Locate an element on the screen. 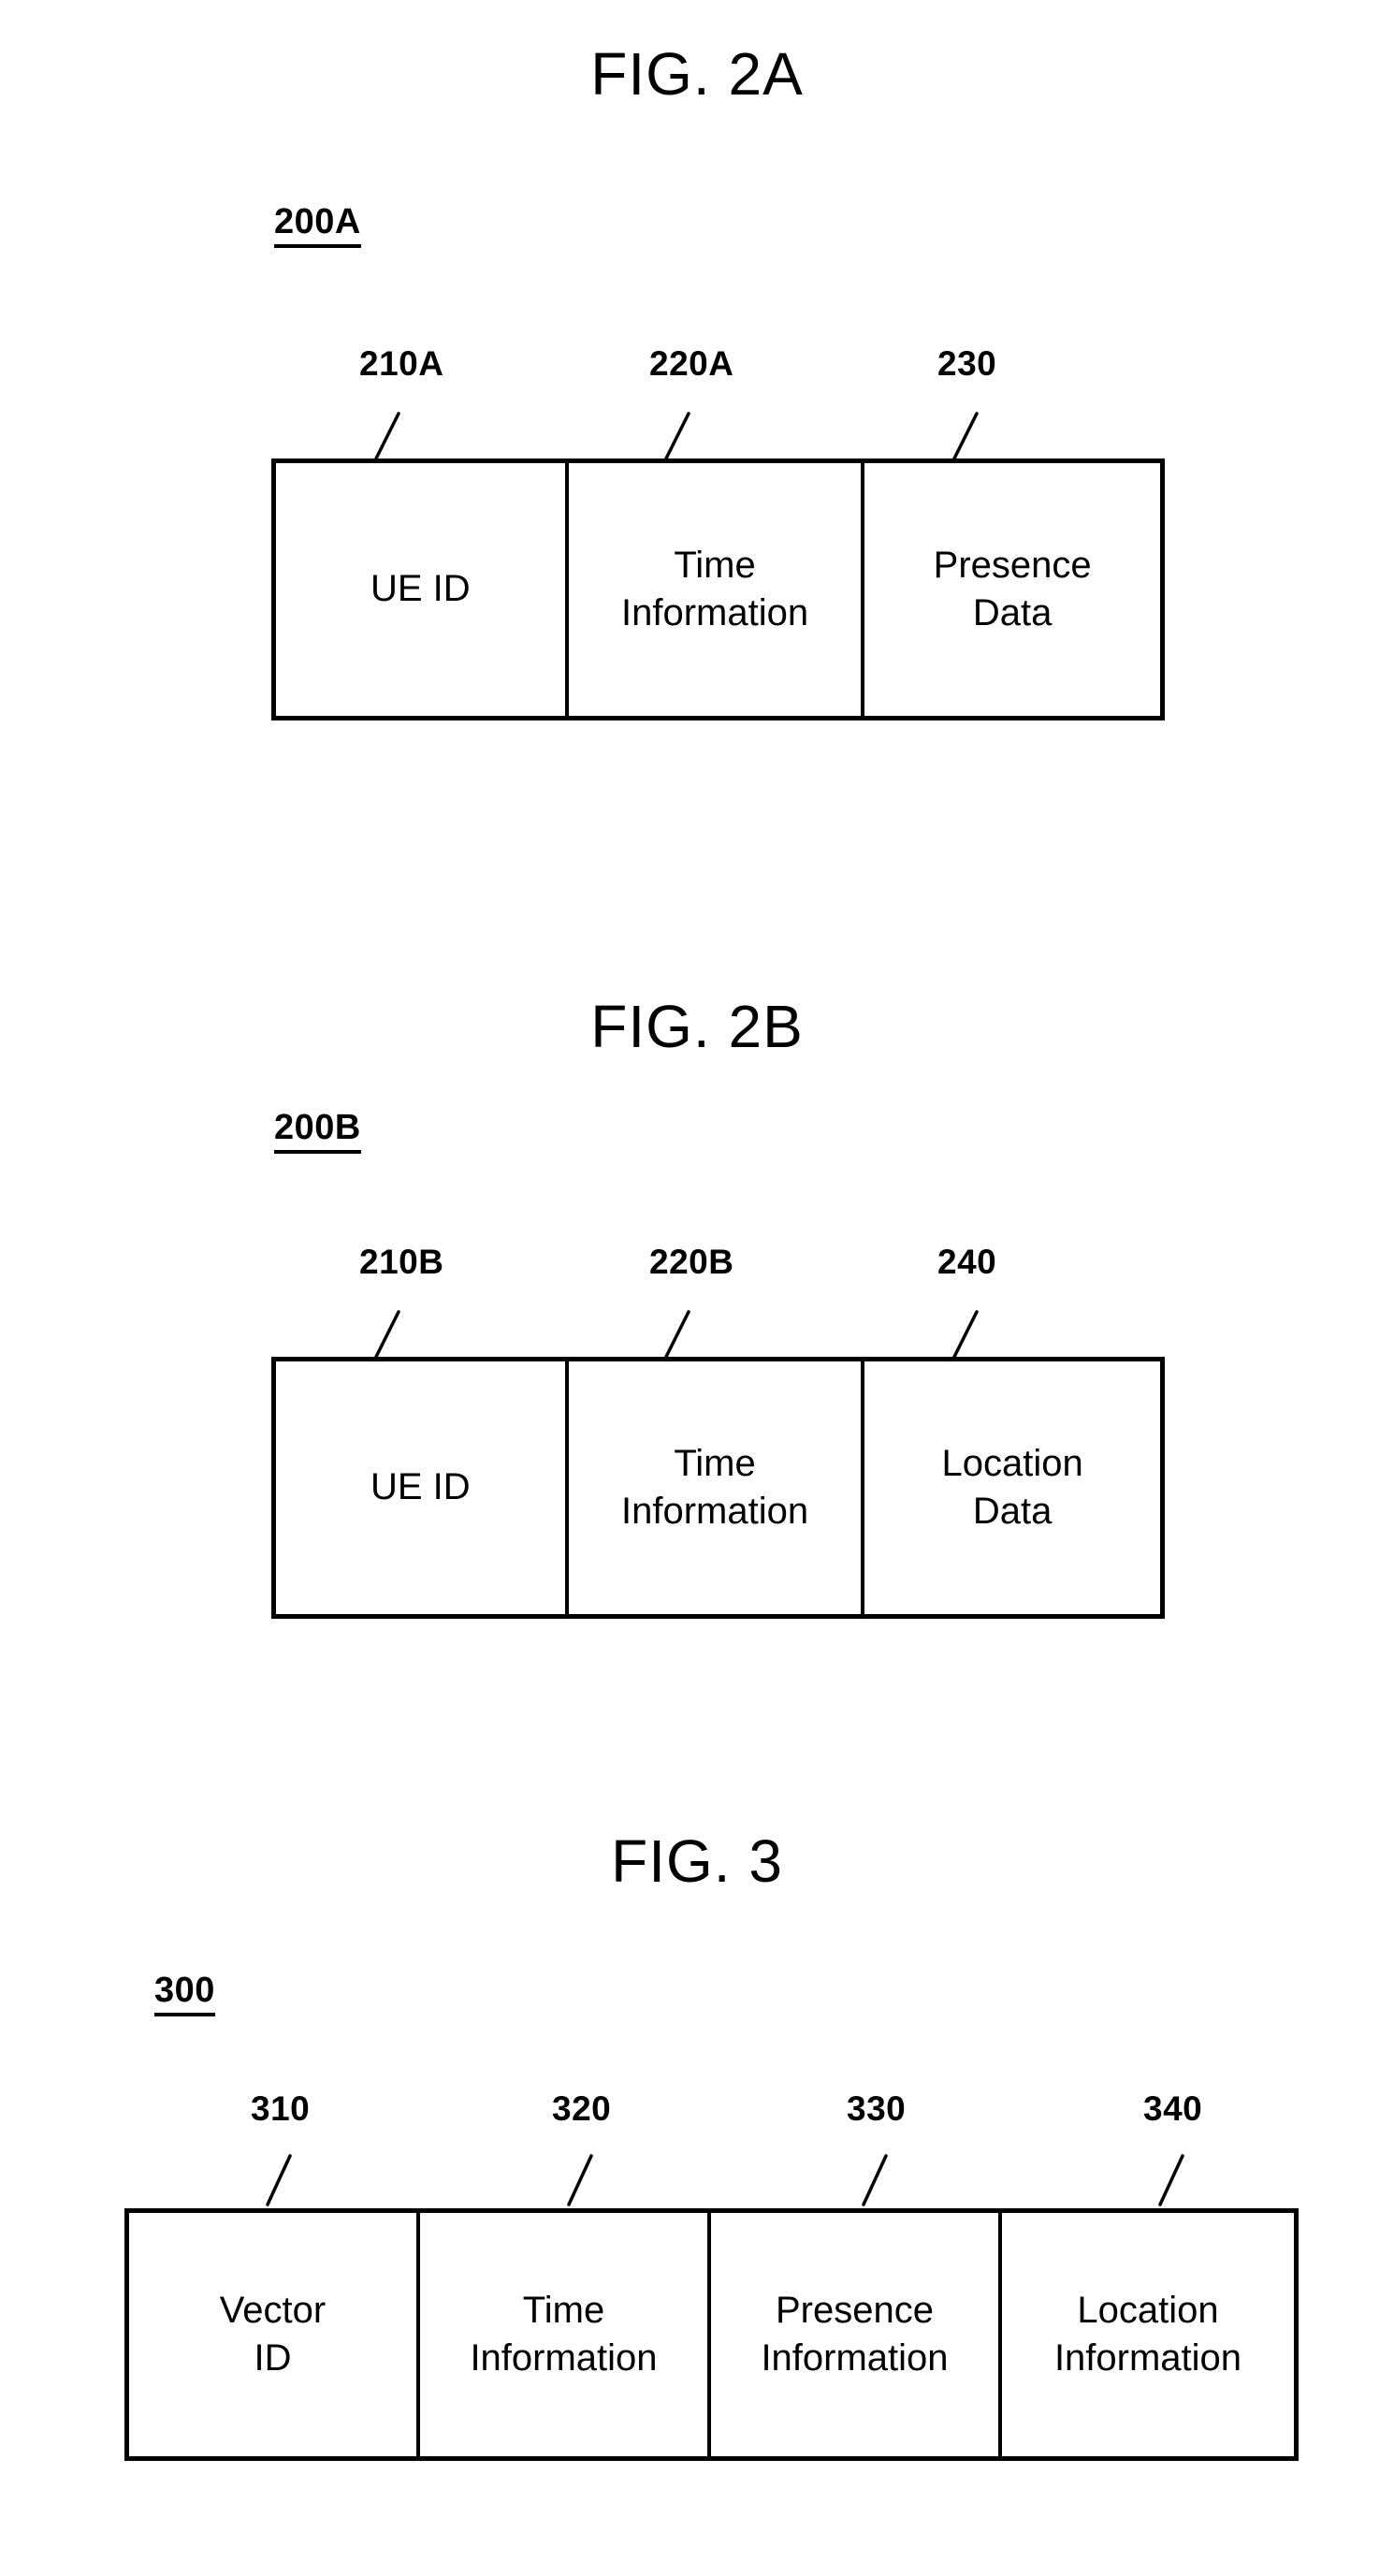 The image size is (1394, 2576). callout-330: 330 is located at coordinates (877, 2108).